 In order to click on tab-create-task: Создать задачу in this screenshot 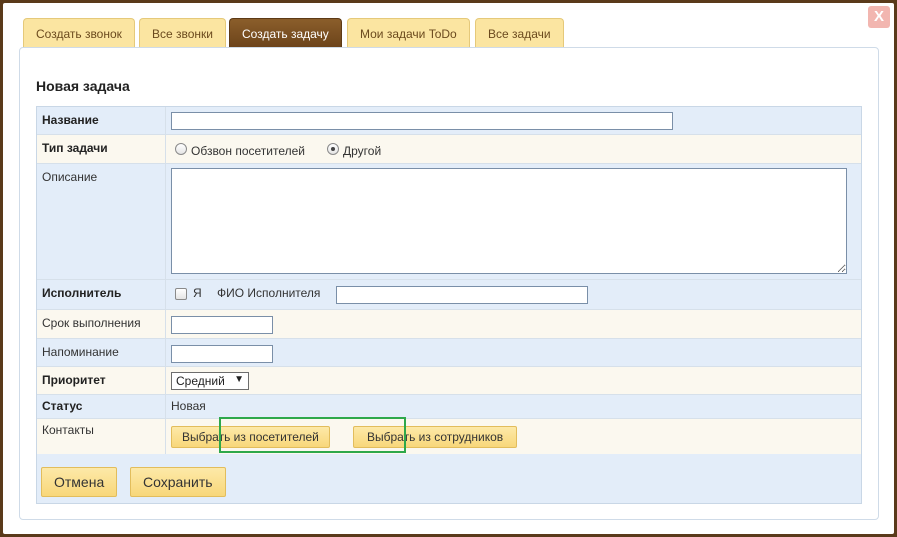, I will do `click(285, 33)`.